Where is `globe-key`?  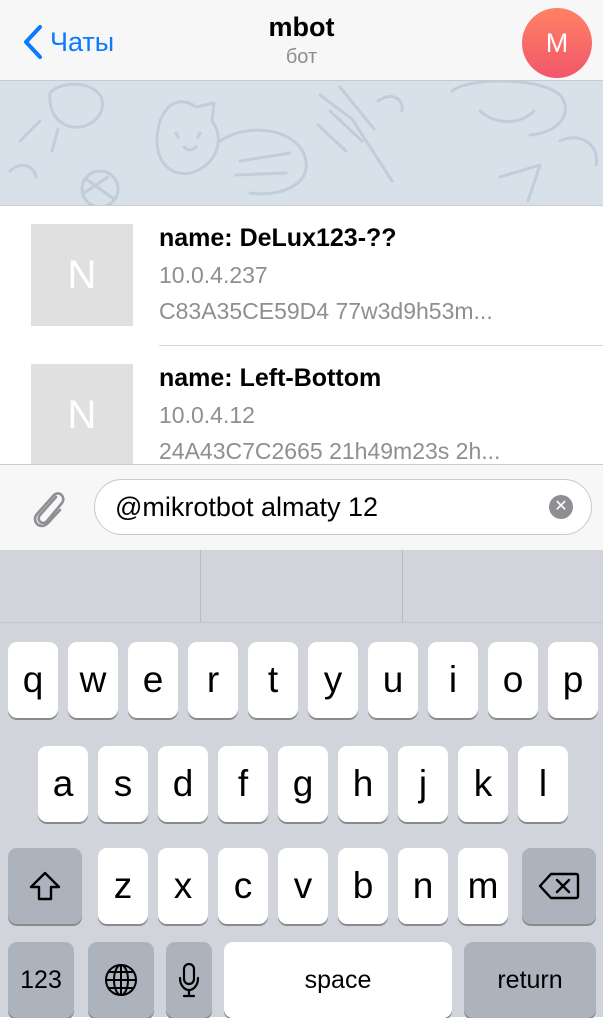 globe-key is located at coordinates (121, 980).